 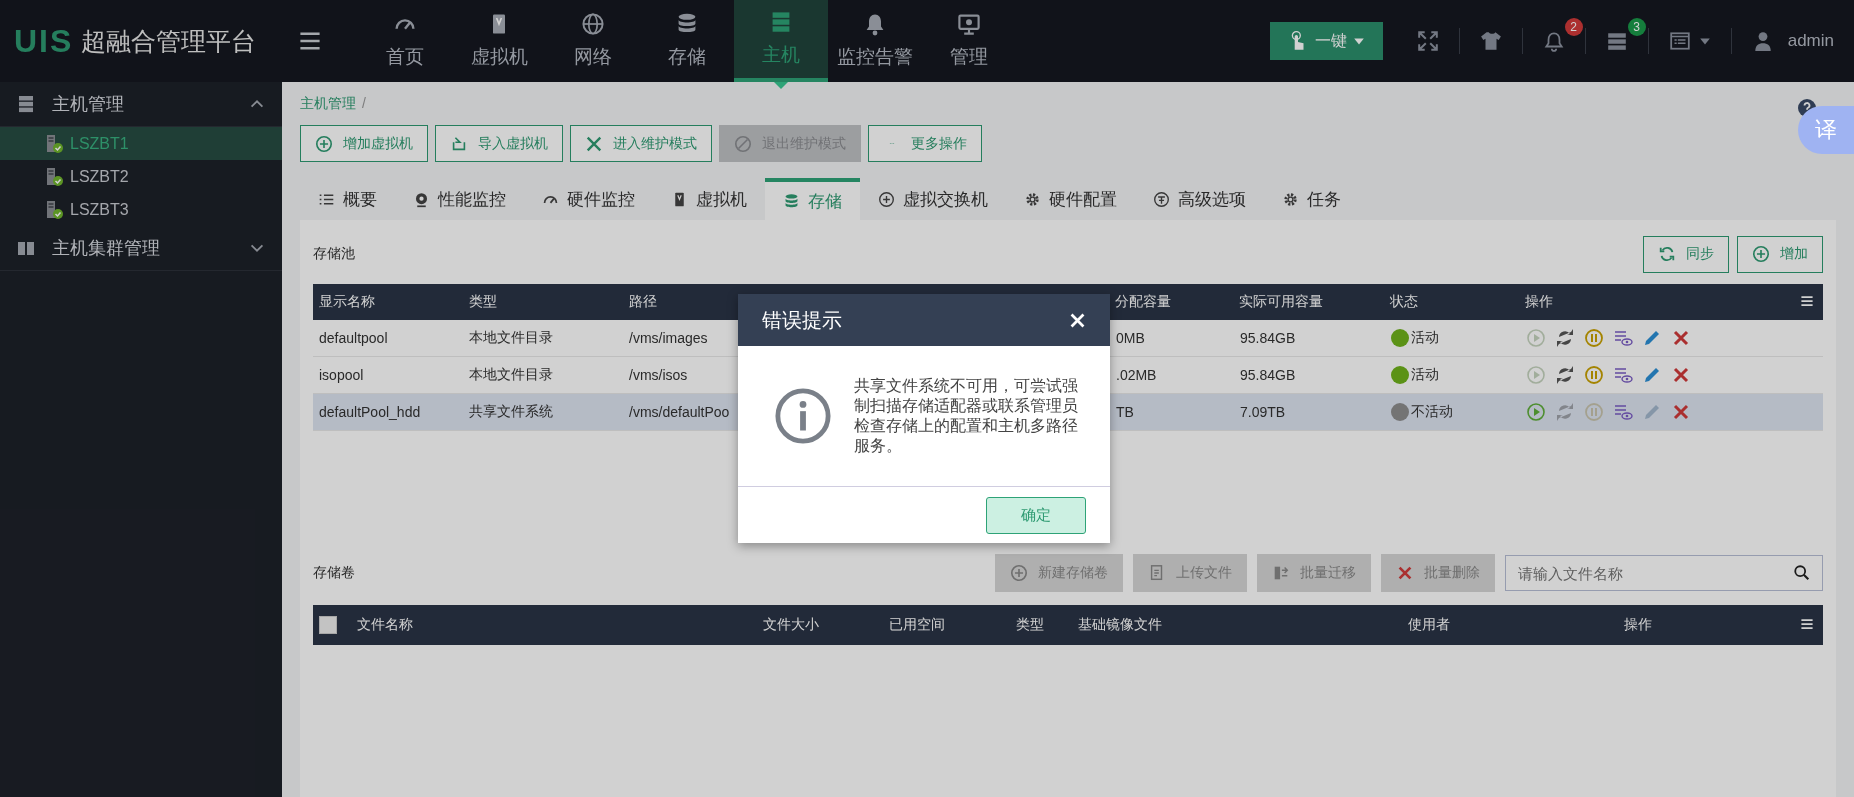 What do you see at coordinates (875, 41) in the screenshot?
I see `nav-item: 监控告警` at bounding box center [875, 41].